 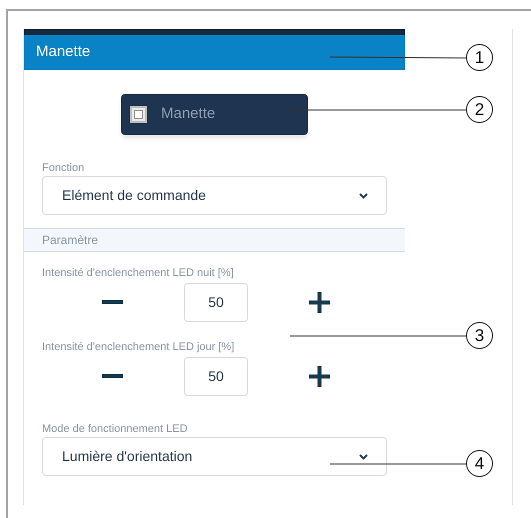 What do you see at coordinates (479, 109) in the screenshot?
I see `callout-number: 2` at bounding box center [479, 109].